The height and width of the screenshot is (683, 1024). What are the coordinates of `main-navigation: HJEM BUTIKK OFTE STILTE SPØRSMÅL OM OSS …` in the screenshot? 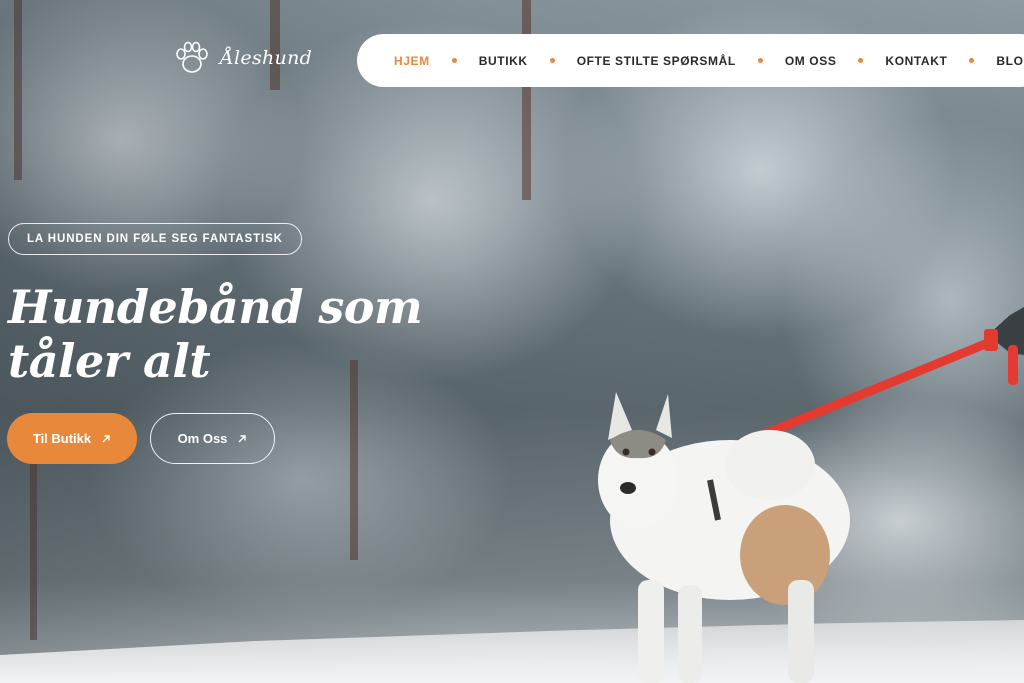 It's located at (690, 60).